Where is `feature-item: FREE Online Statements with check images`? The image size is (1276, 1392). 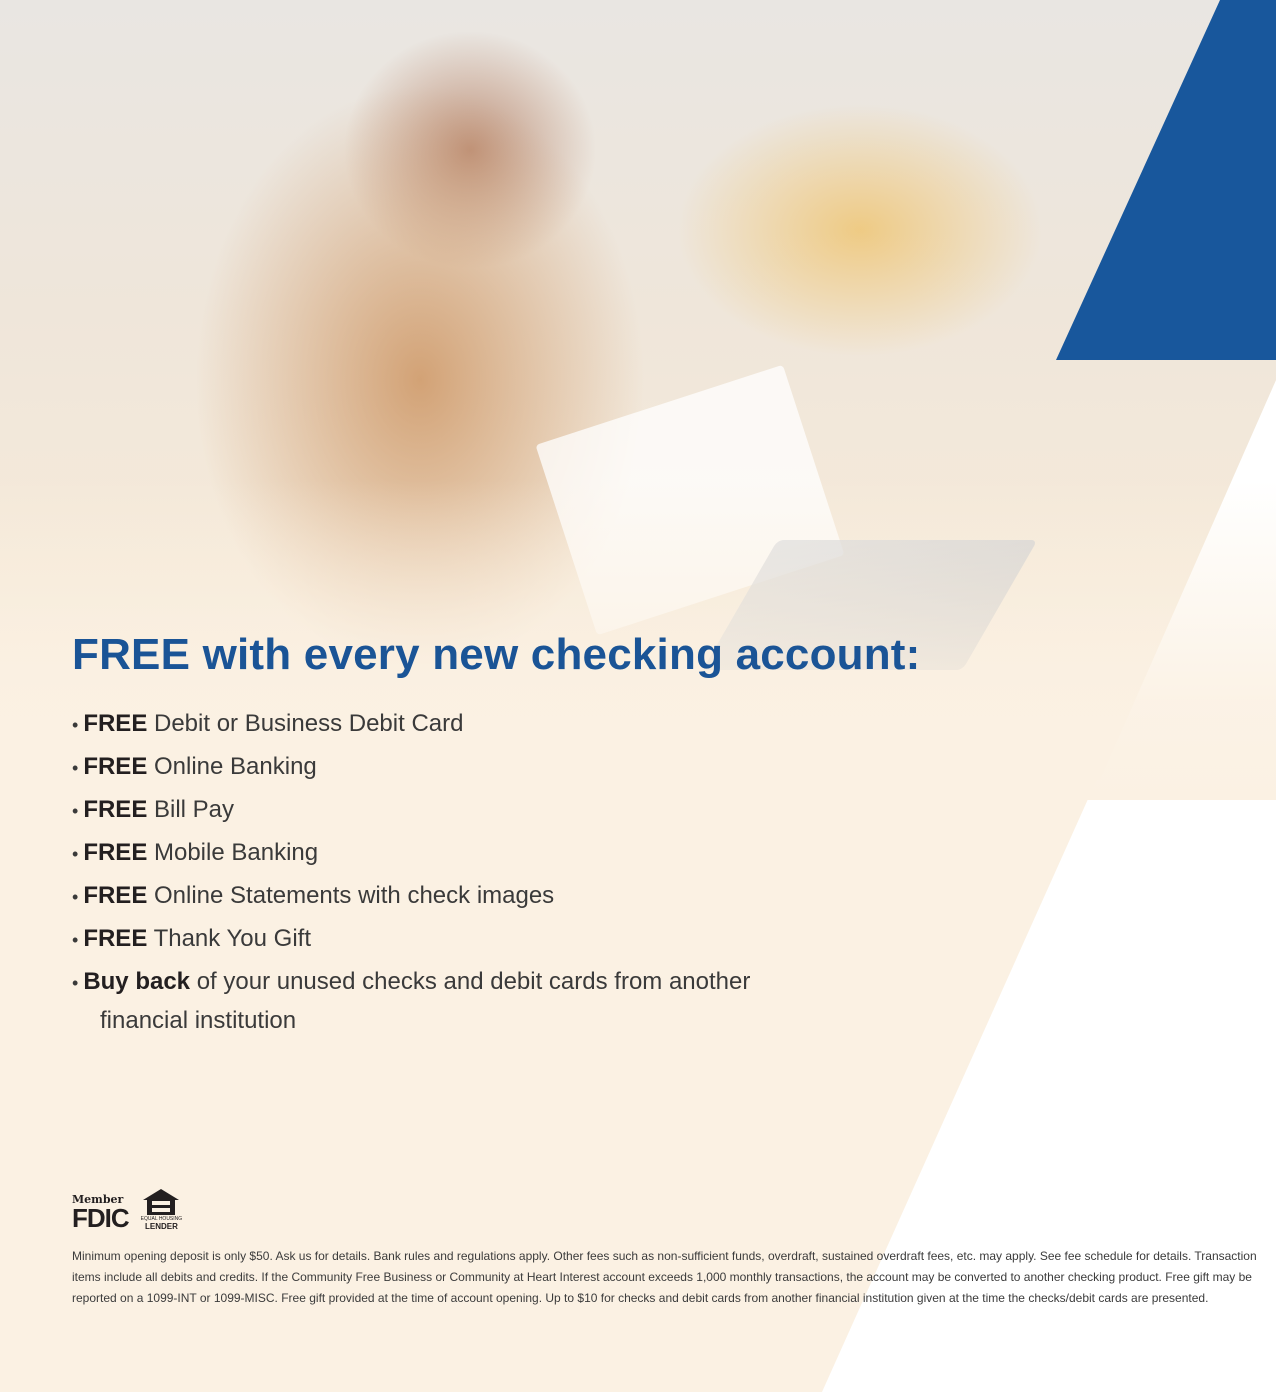 feature-item: FREE Online Statements with check images is located at coordinates (452, 896).